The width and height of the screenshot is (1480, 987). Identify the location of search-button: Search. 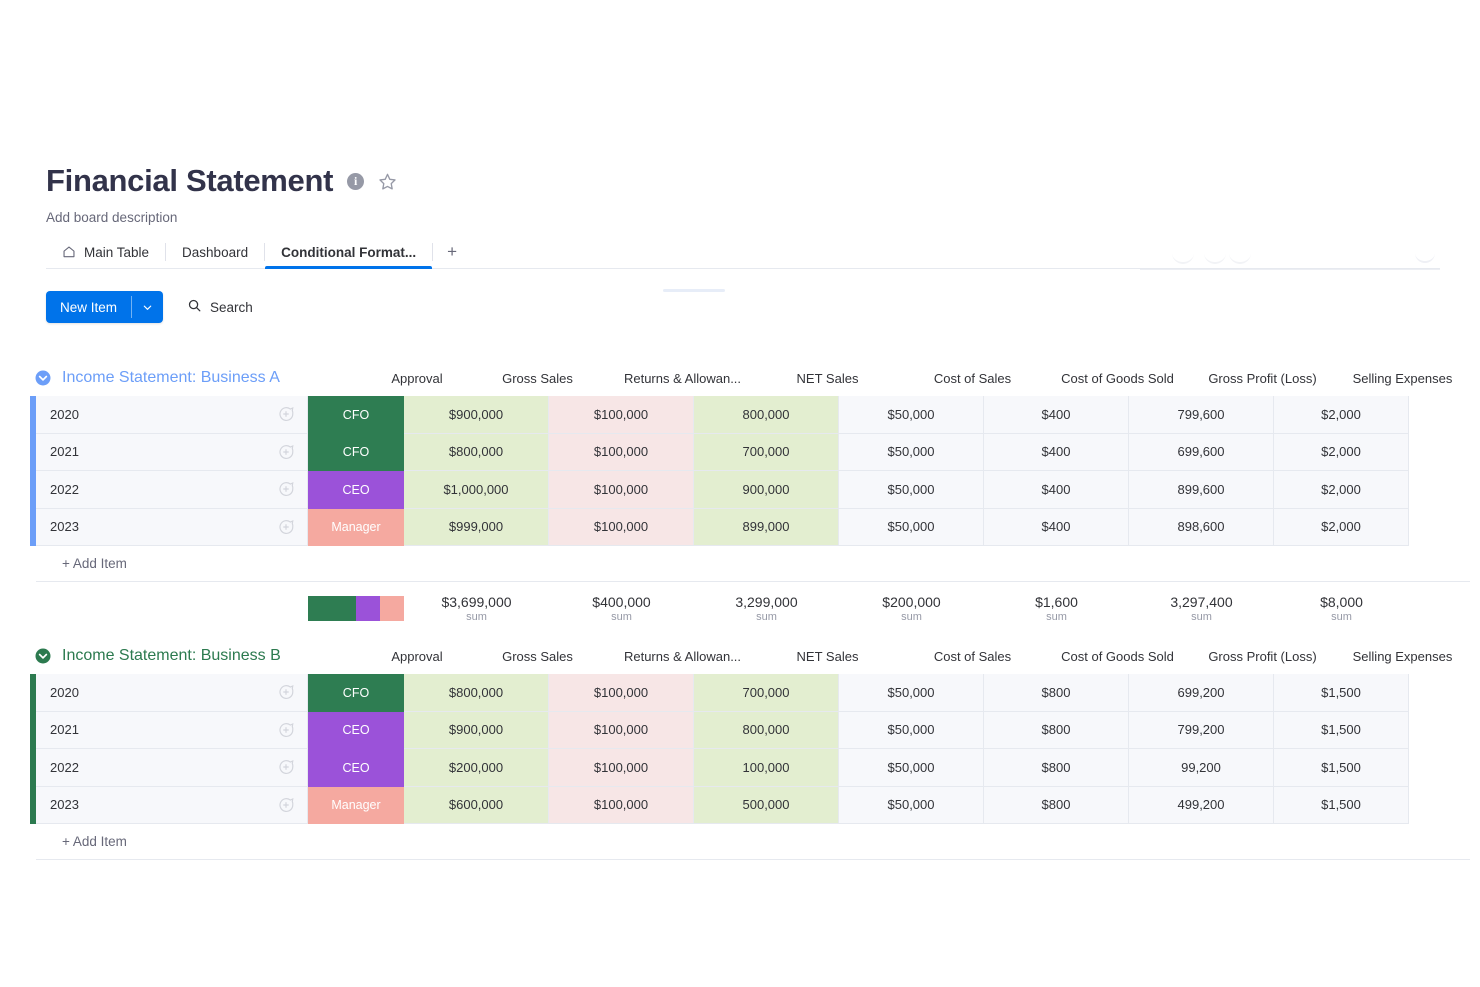
(220, 307).